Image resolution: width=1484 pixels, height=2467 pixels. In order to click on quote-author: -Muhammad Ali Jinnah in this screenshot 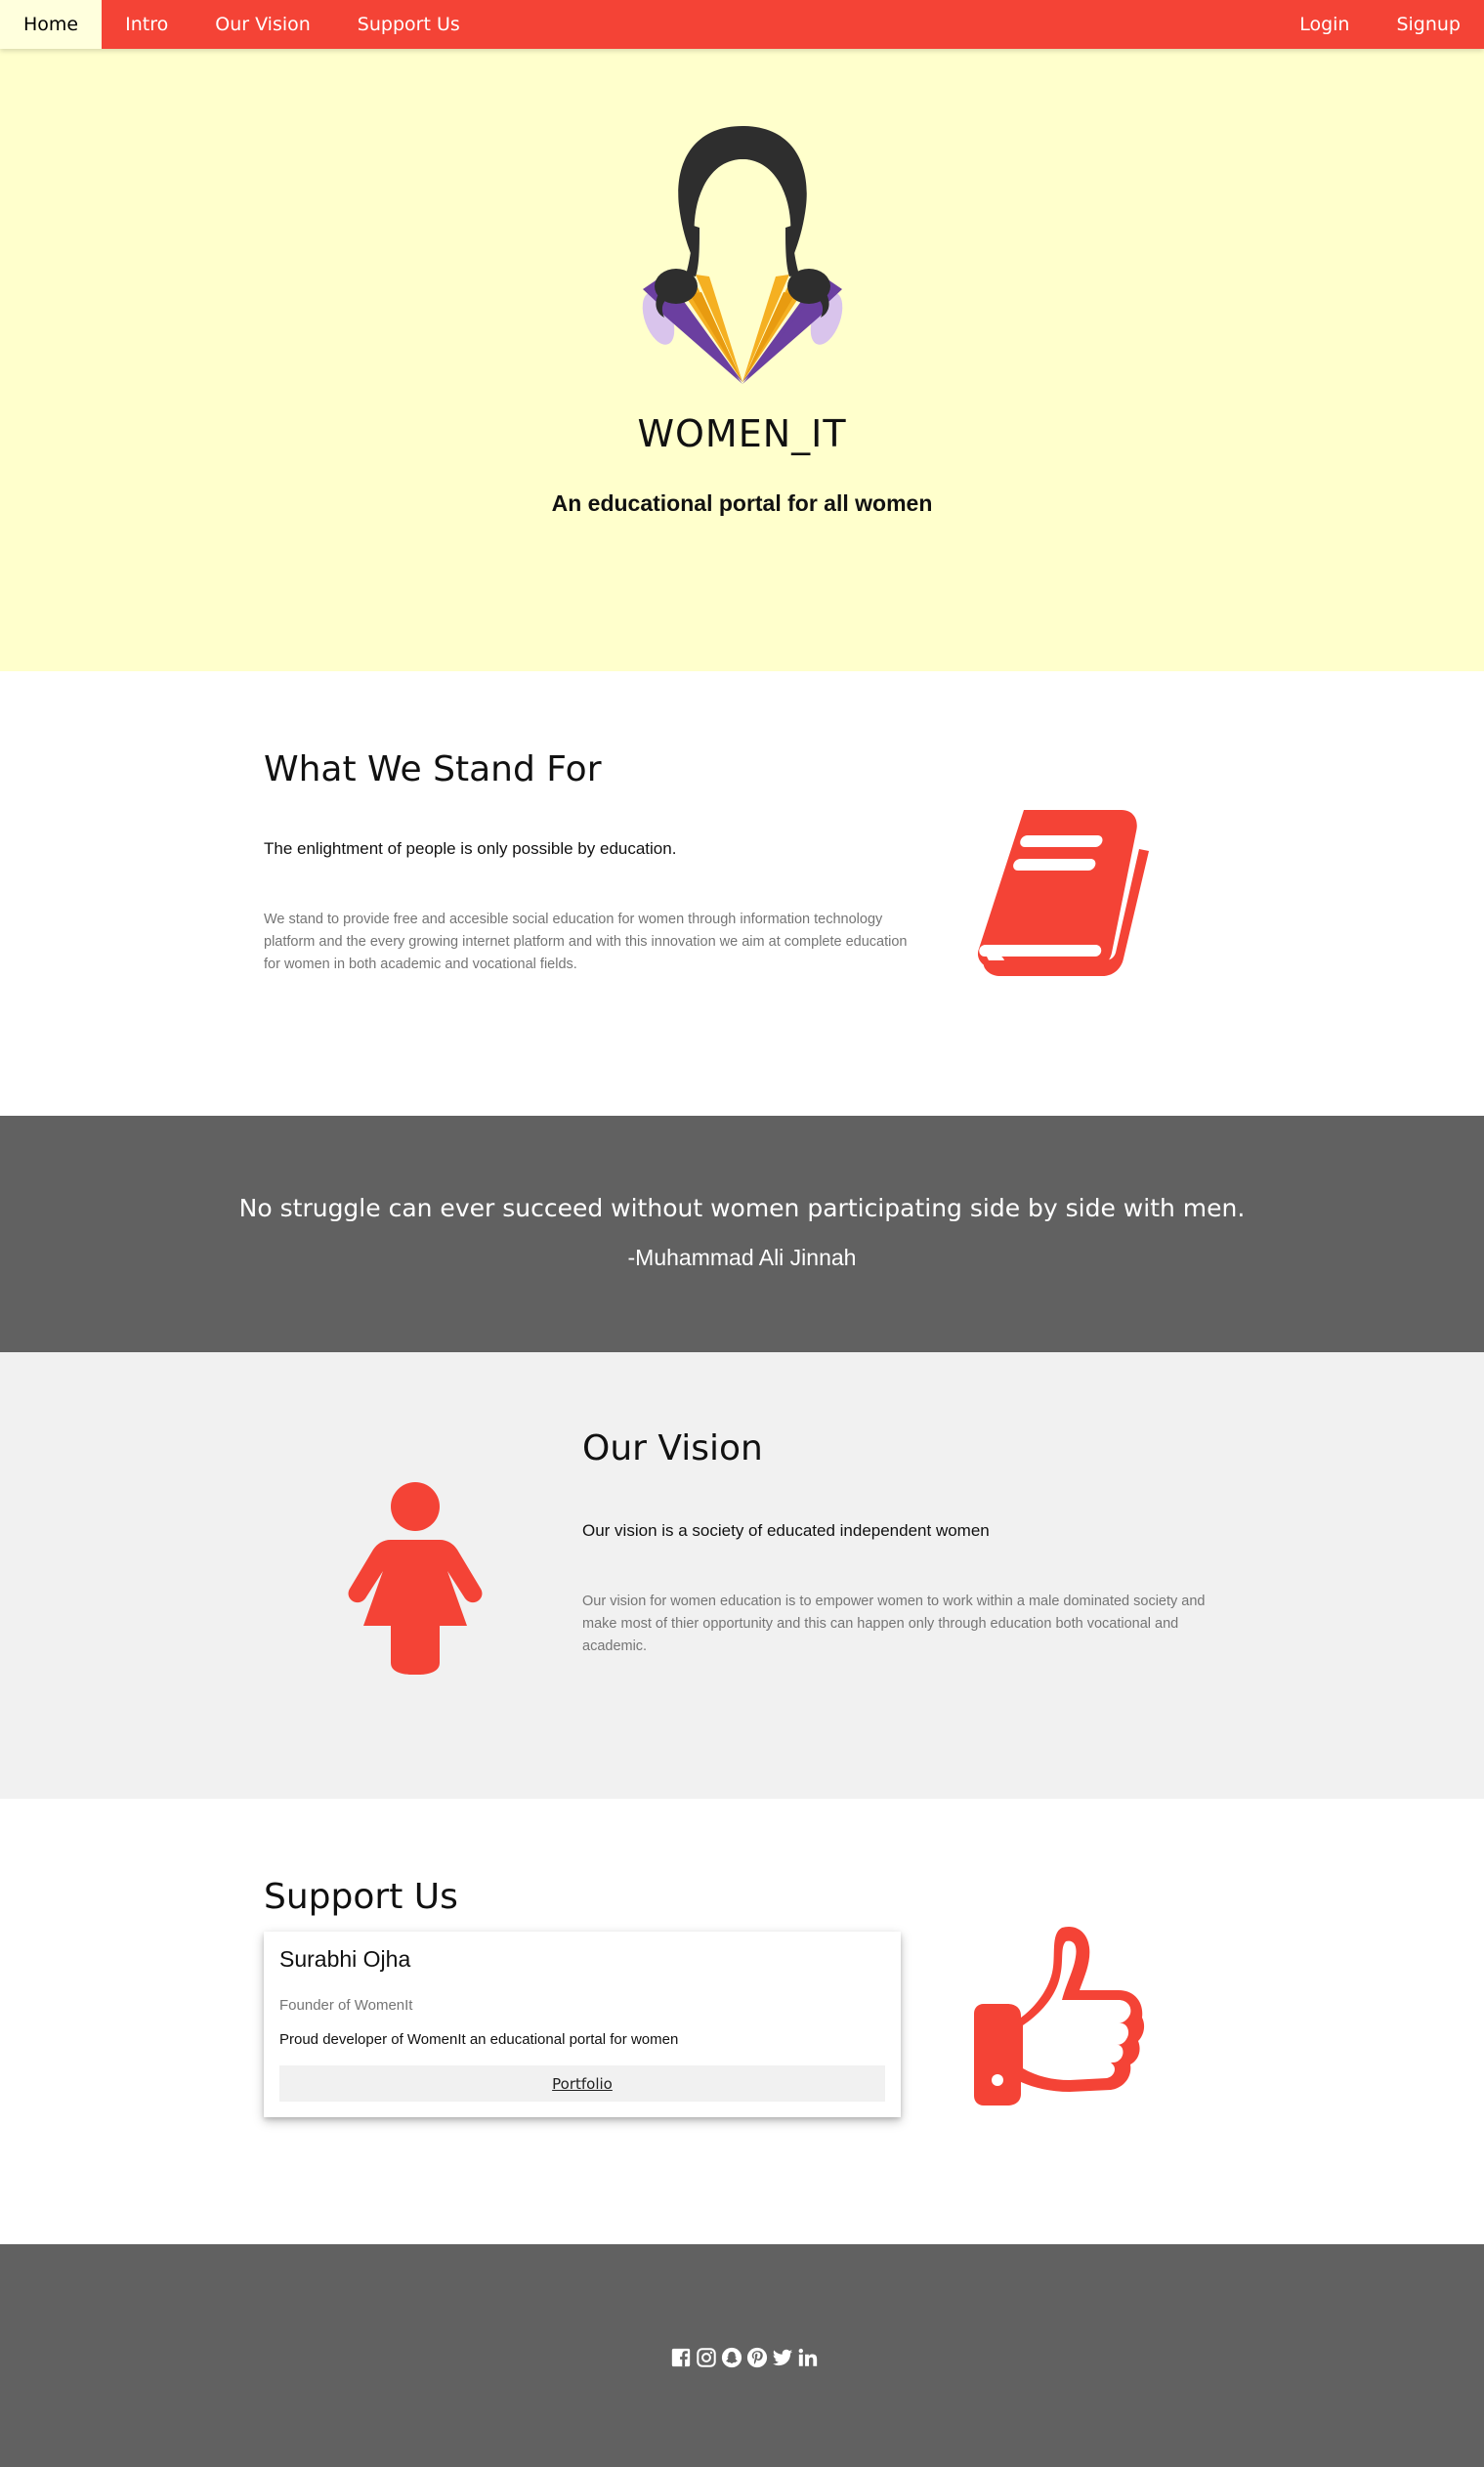, I will do `click(742, 1257)`.